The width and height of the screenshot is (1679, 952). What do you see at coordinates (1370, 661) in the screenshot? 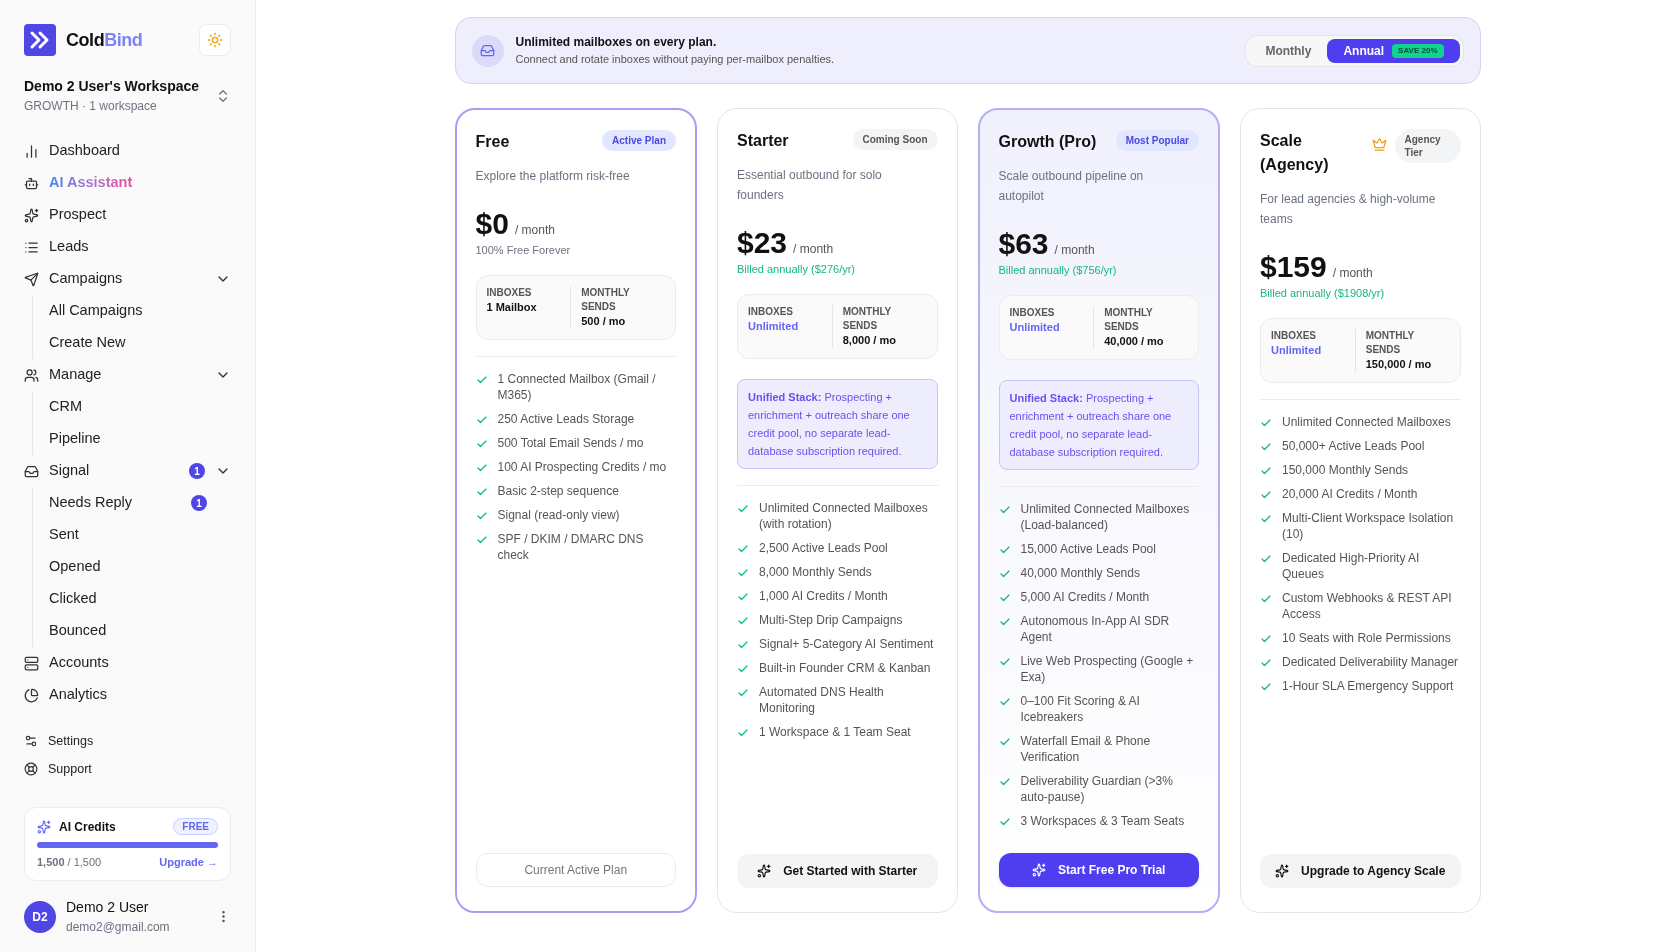
I see `feature-text: Dedicated Deliverability Manager` at bounding box center [1370, 661].